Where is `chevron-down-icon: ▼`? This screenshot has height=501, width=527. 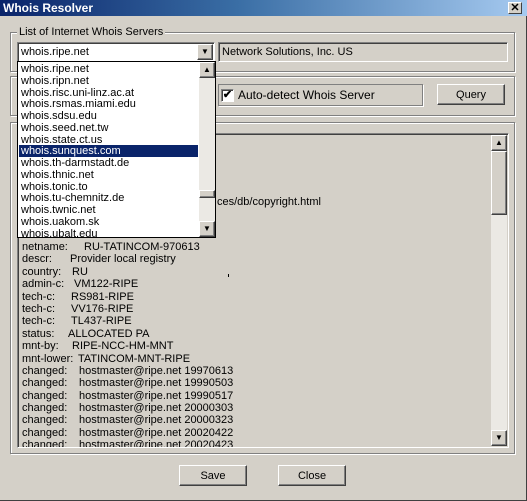 chevron-down-icon: ▼ is located at coordinates (205, 51).